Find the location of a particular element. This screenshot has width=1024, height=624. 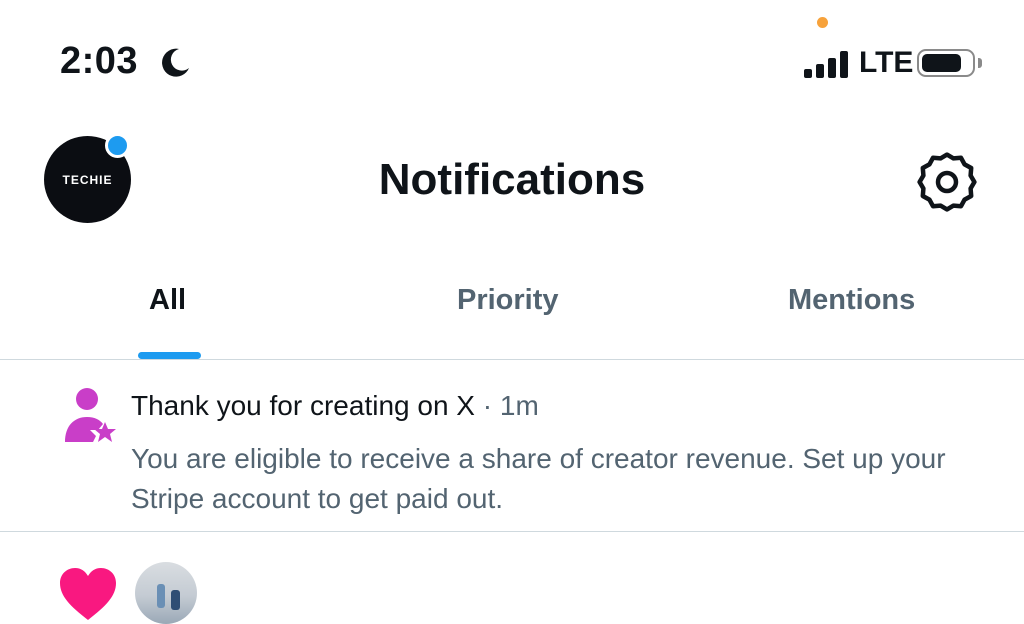

privacy-indicator-dot is located at coordinates (822, 22).